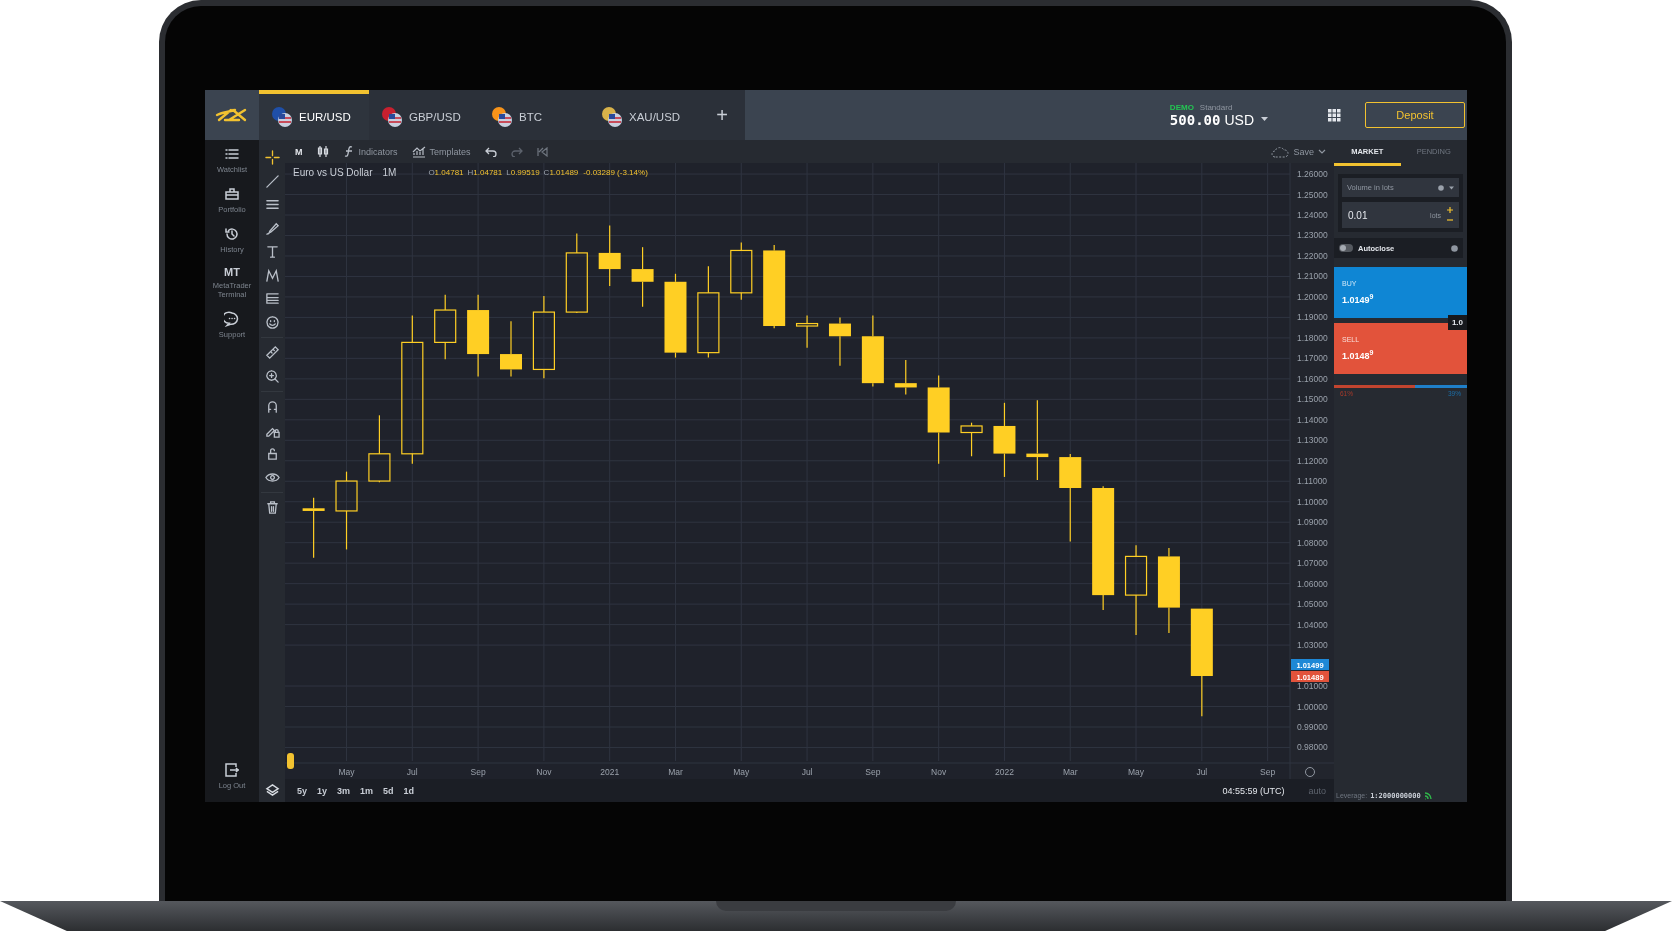 The width and height of the screenshot is (1672, 931). I want to click on autoclose-toggle, so click(1346, 248).